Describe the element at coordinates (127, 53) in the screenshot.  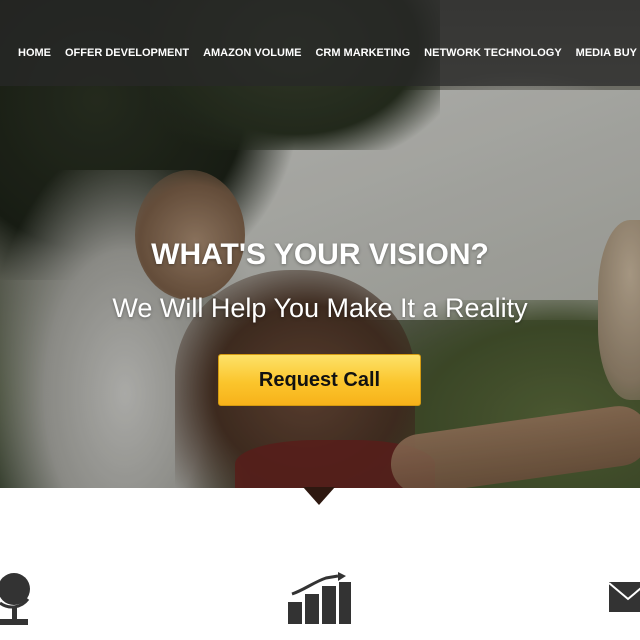
I see `nav-item-offer-development: OFFER DEVELOPMENT` at that location.